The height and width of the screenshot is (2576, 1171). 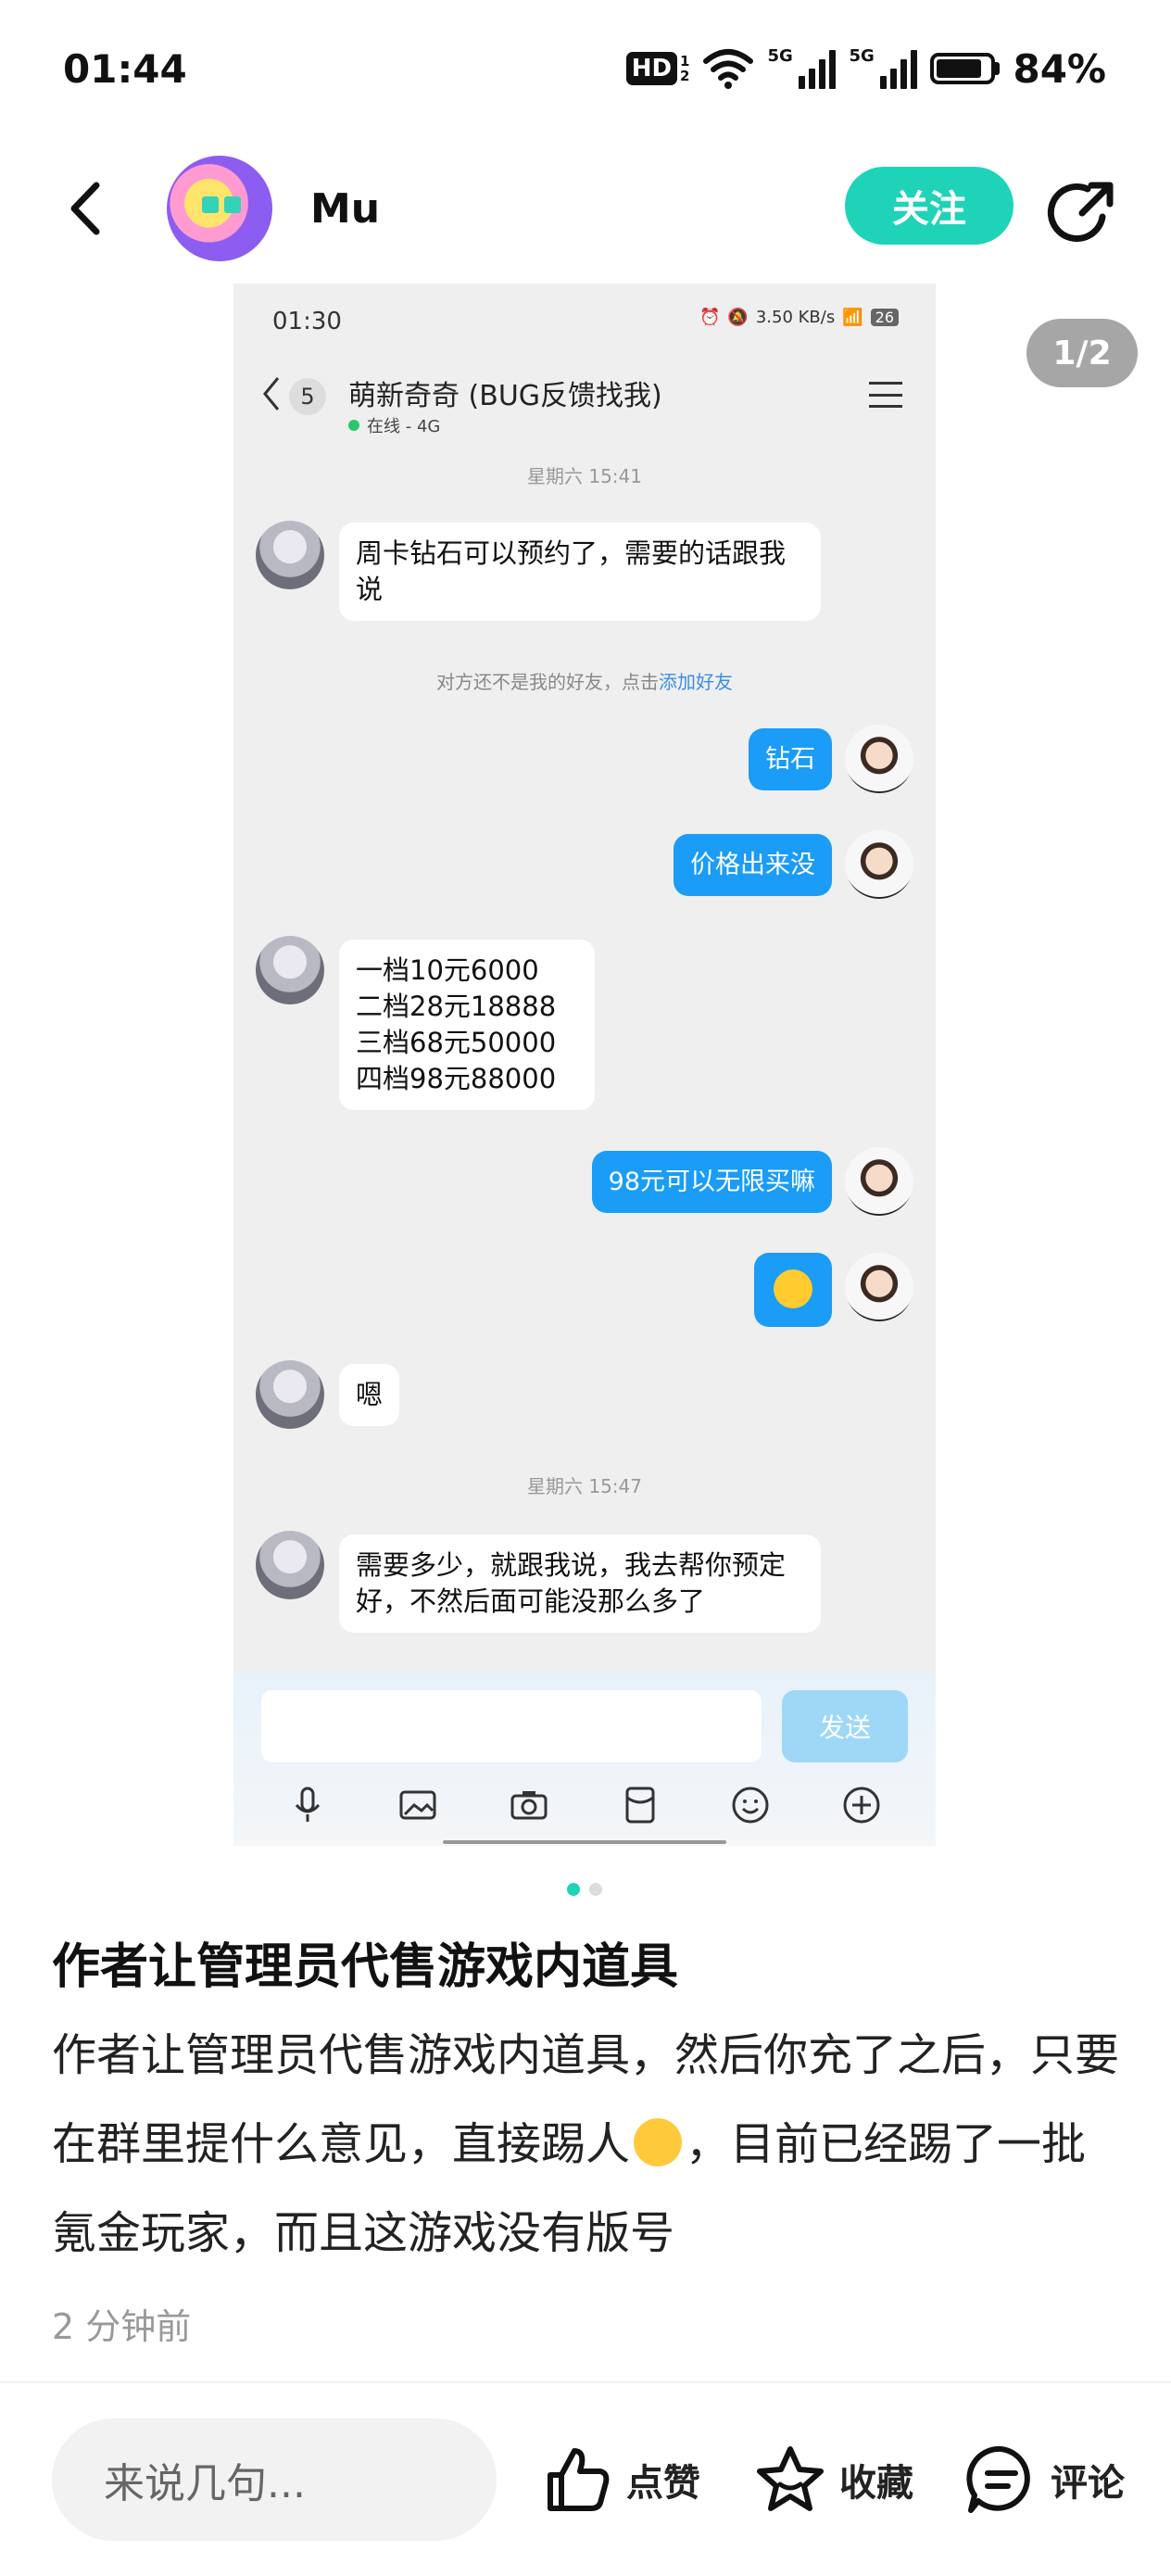 What do you see at coordinates (125, 69) in the screenshot?
I see `status-time: 01:44` at bounding box center [125, 69].